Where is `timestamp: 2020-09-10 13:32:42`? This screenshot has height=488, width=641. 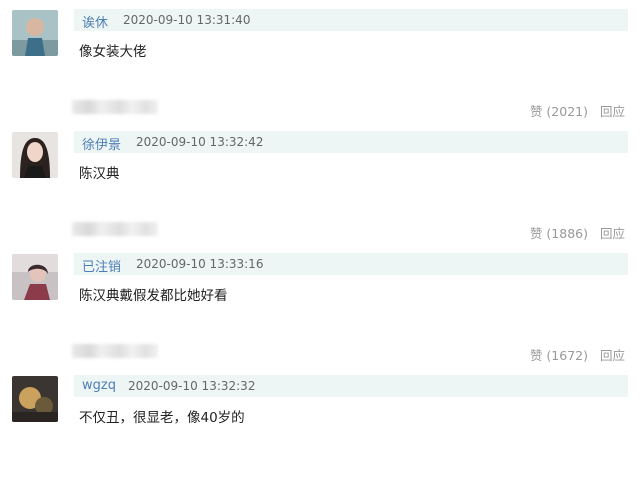 timestamp: 2020-09-10 13:32:42 is located at coordinates (200, 142).